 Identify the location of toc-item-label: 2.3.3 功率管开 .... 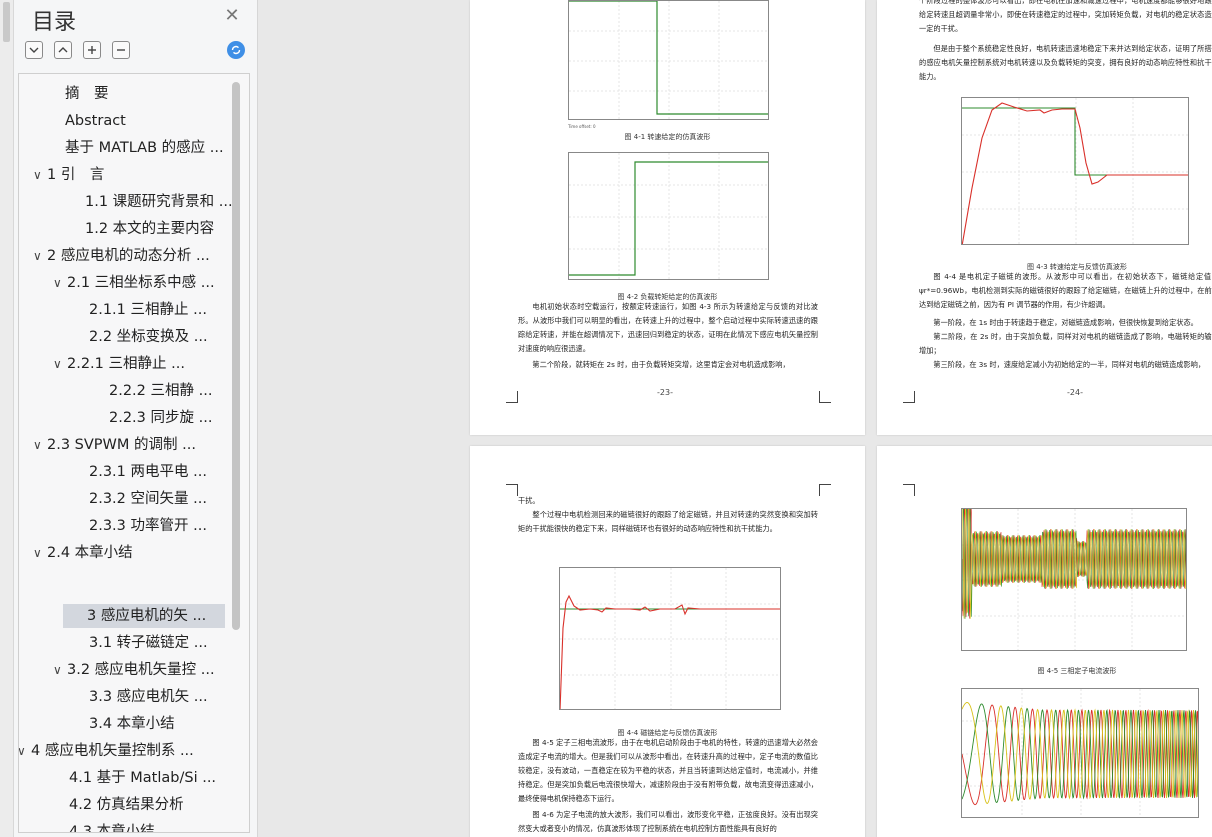
(148, 526).